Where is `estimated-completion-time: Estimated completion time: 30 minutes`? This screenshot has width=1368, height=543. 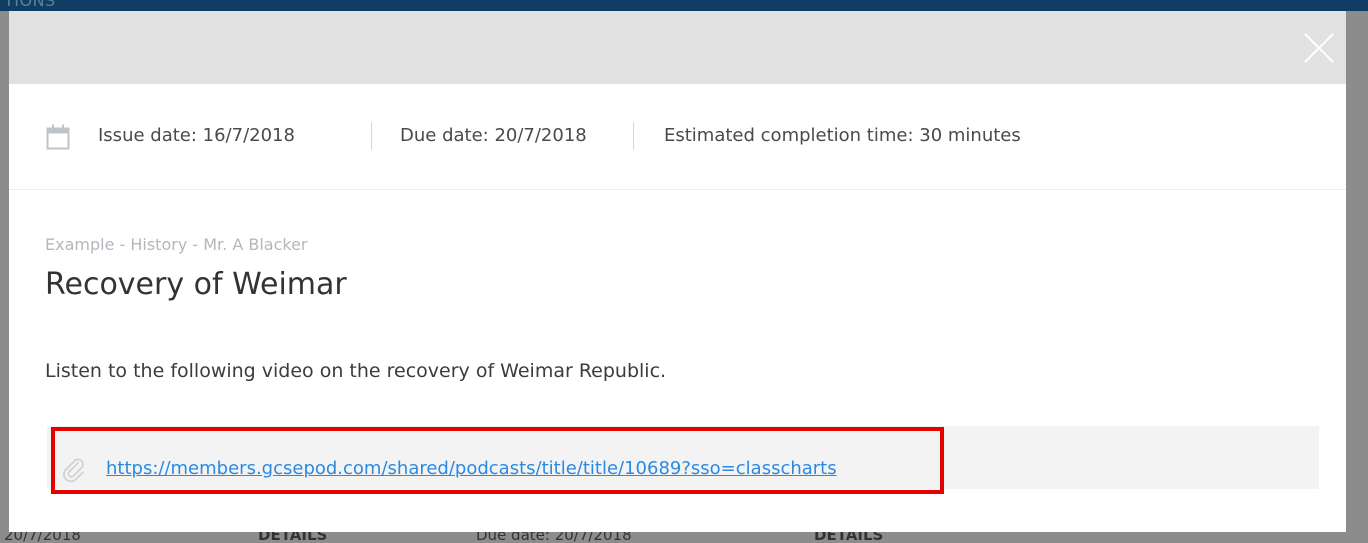
estimated-completion-time: Estimated completion time: 30 minutes is located at coordinates (842, 135).